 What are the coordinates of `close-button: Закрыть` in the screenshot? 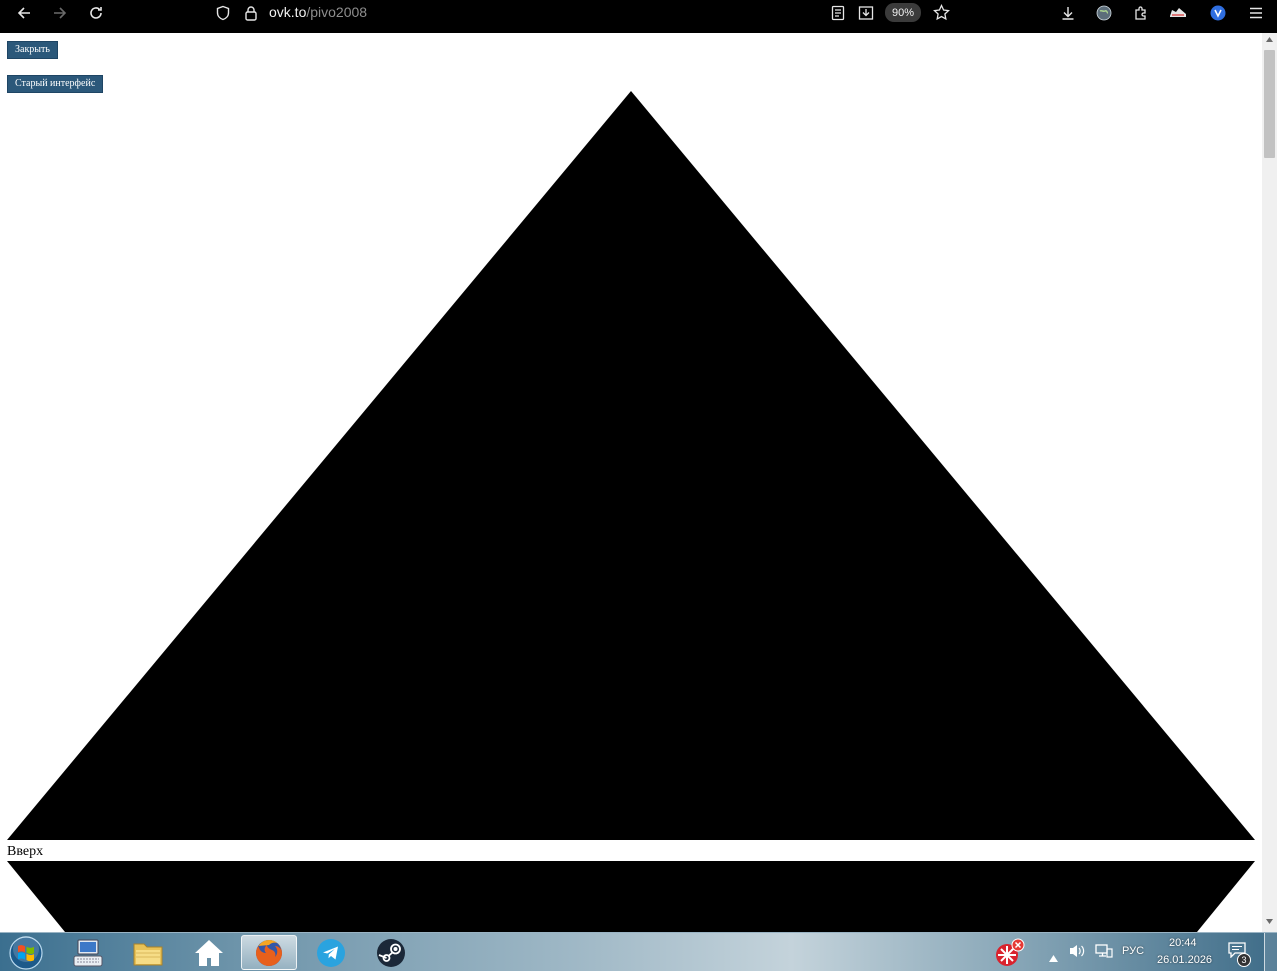 It's located at (32, 50).